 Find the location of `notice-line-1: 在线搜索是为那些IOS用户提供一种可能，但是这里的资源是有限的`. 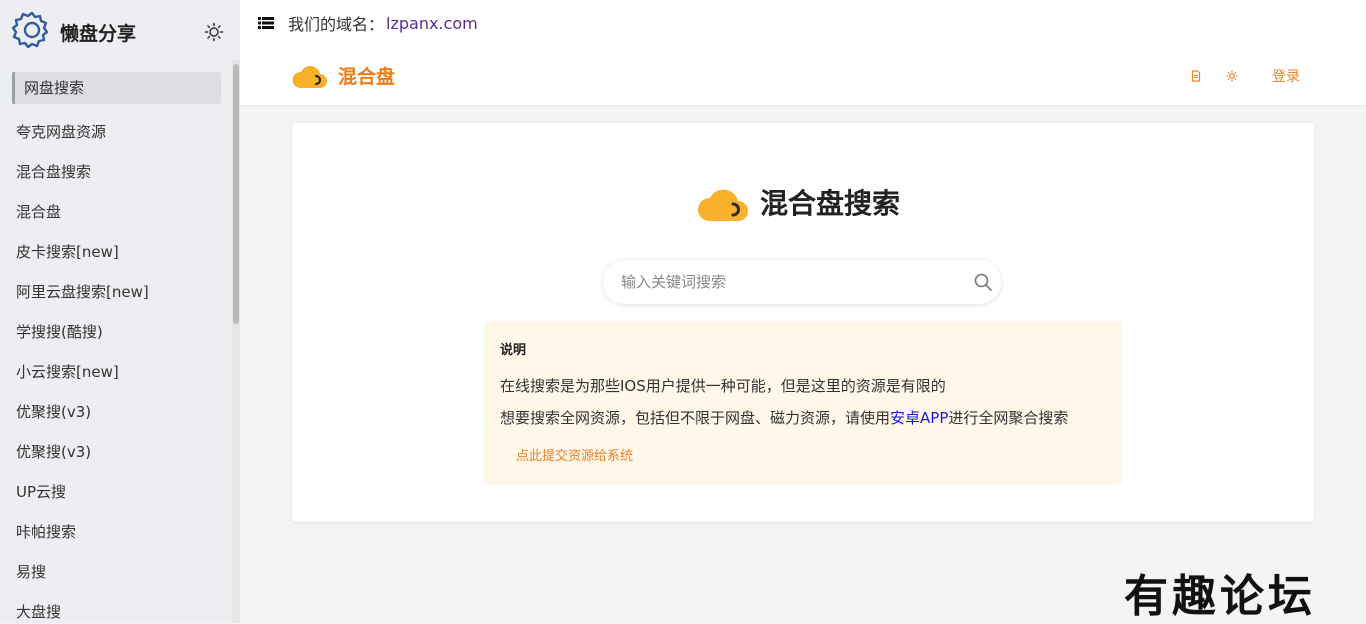

notice-line-1: 在线搜索是为那些IOS用户提供一种可能，但是这里的资源是有限的 is located at coordinates (723, 386).